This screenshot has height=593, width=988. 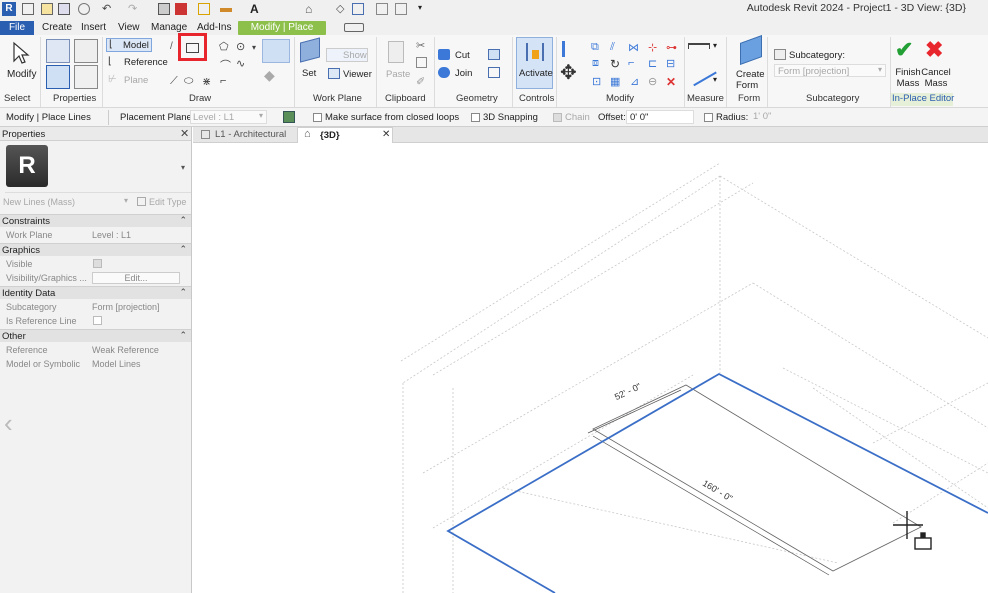 I want to click on subcategory-dropdown: Form [projection] ▾, so click(x=830, y=70).